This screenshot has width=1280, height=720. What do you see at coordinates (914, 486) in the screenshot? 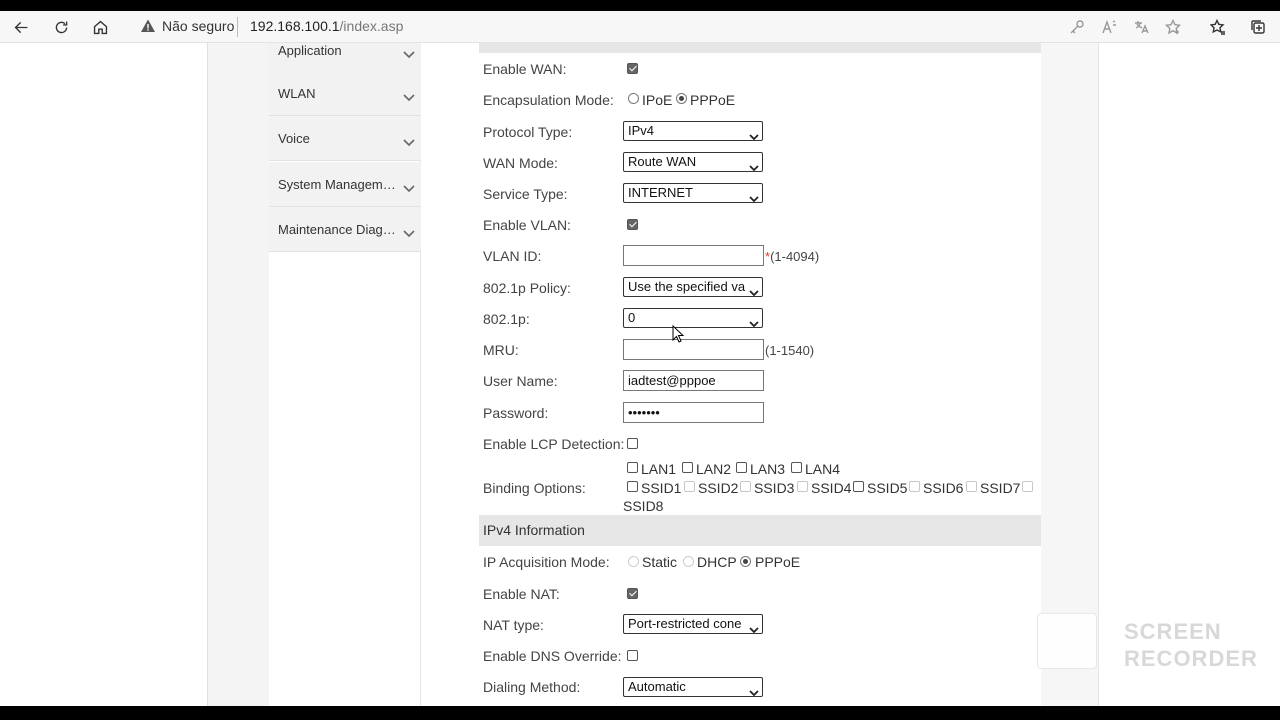
I see `binding-ssid6-checkbox` at bounding box center [914, 486].